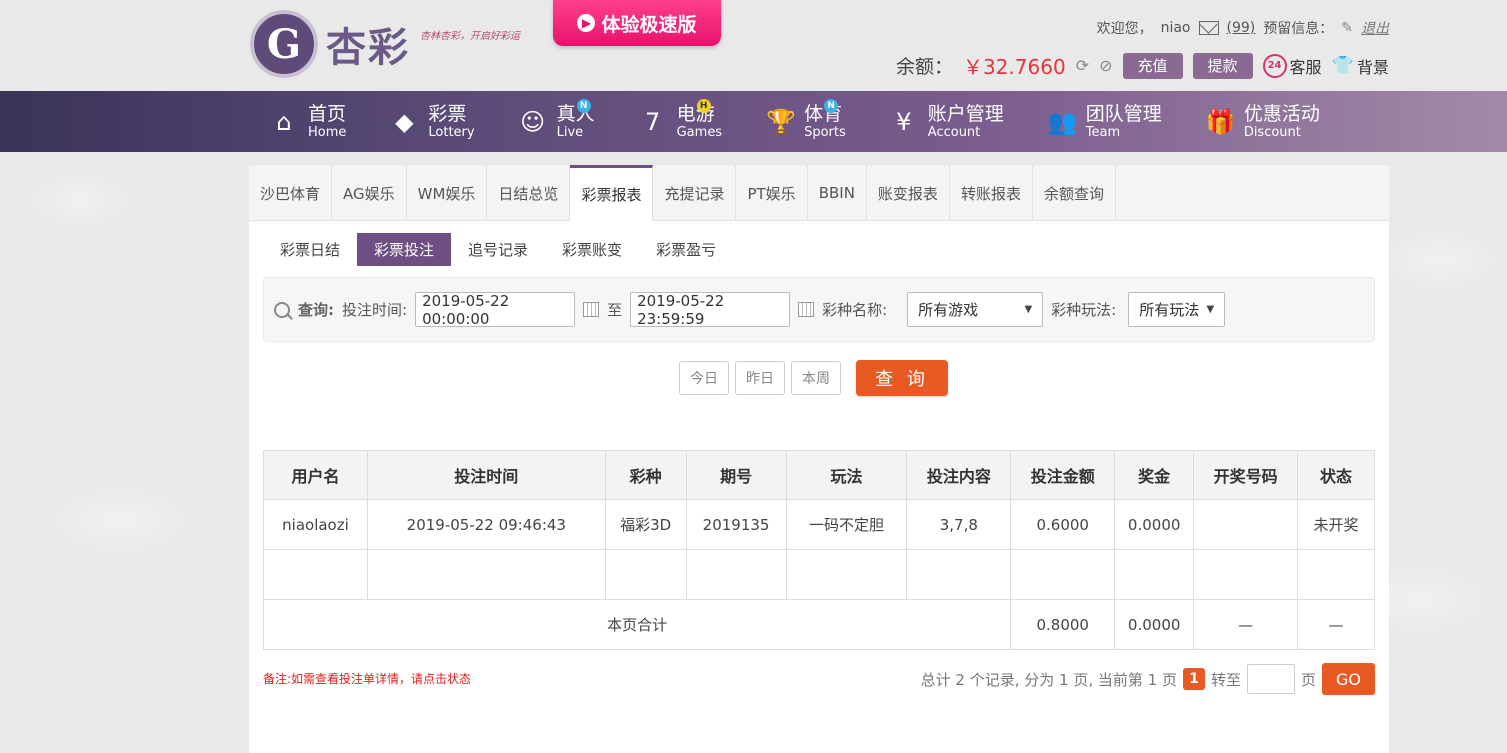  What do you see at coordinates (1152, 65) in the screenshot?
I see `recharge-button: 充值` at bounding box center [1152, 65].